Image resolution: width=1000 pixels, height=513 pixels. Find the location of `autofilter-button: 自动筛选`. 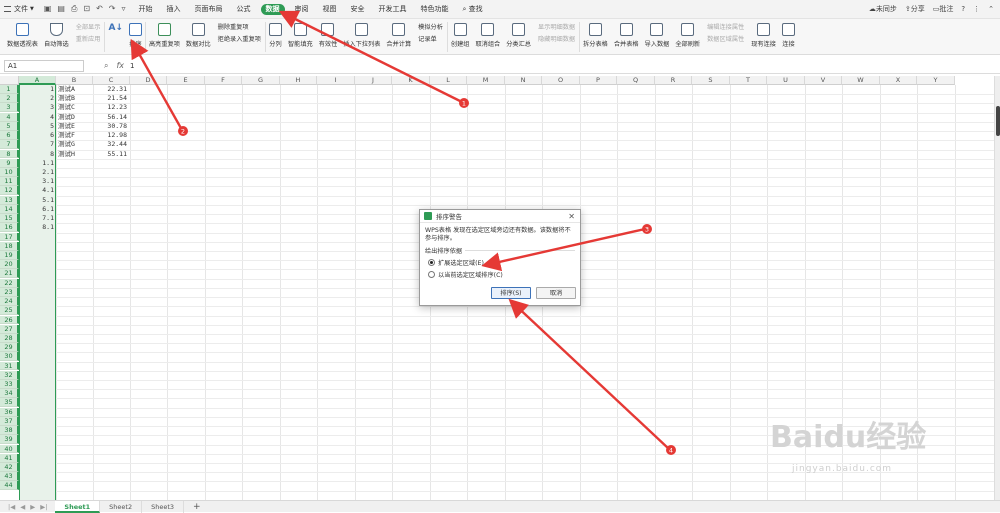

autofilter-button: 自动筛选 is located at coordinates (56, 33).